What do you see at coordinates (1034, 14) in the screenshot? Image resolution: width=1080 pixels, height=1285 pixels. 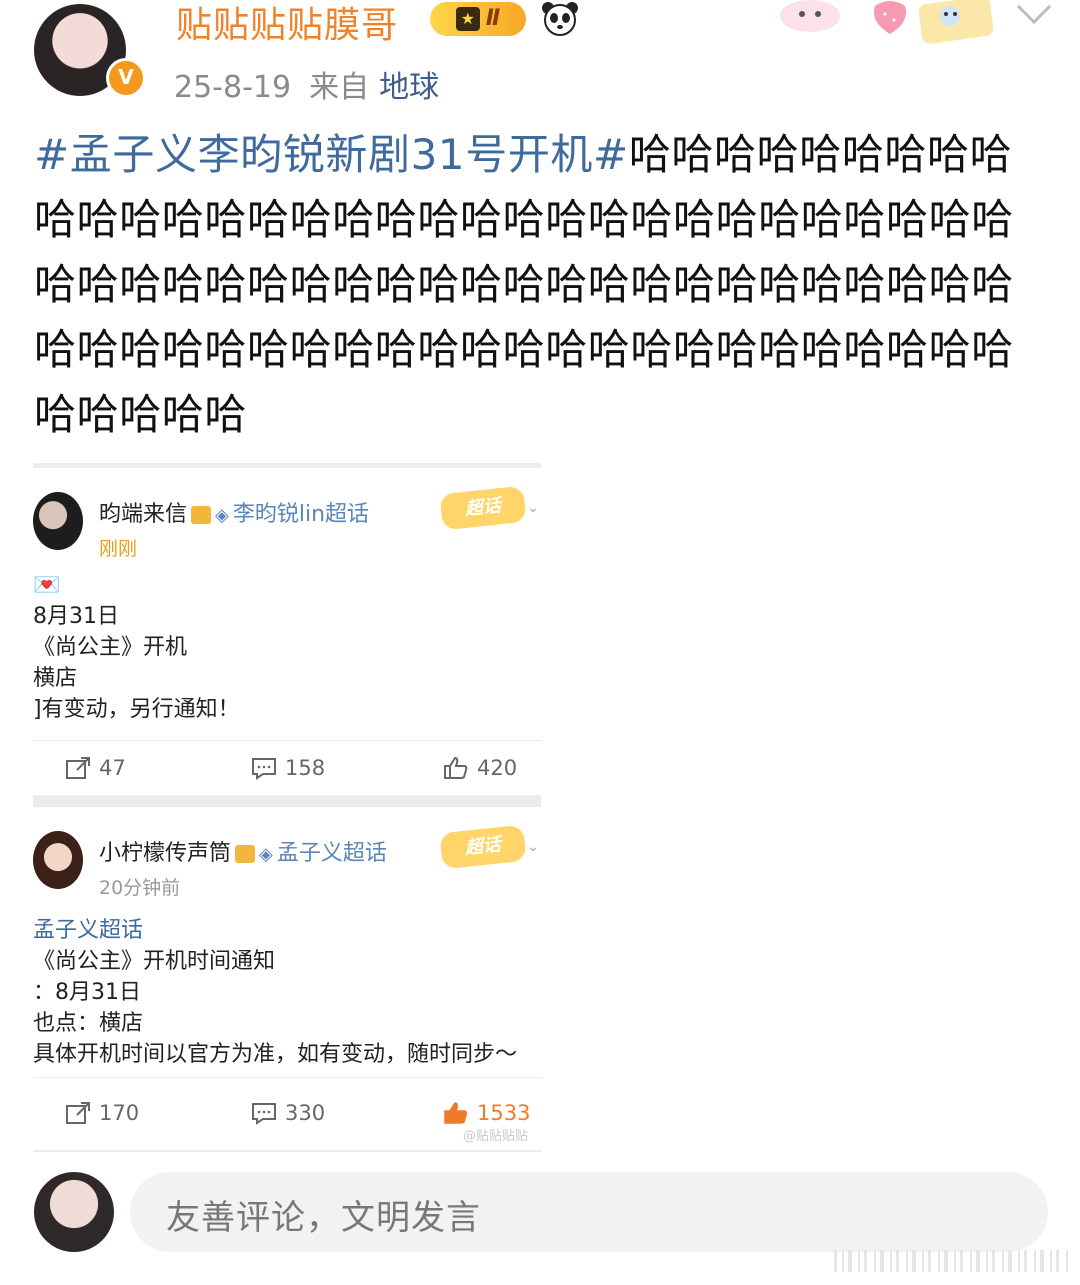 I see `chevron-down-icon` at bounding box center [1034, 14].